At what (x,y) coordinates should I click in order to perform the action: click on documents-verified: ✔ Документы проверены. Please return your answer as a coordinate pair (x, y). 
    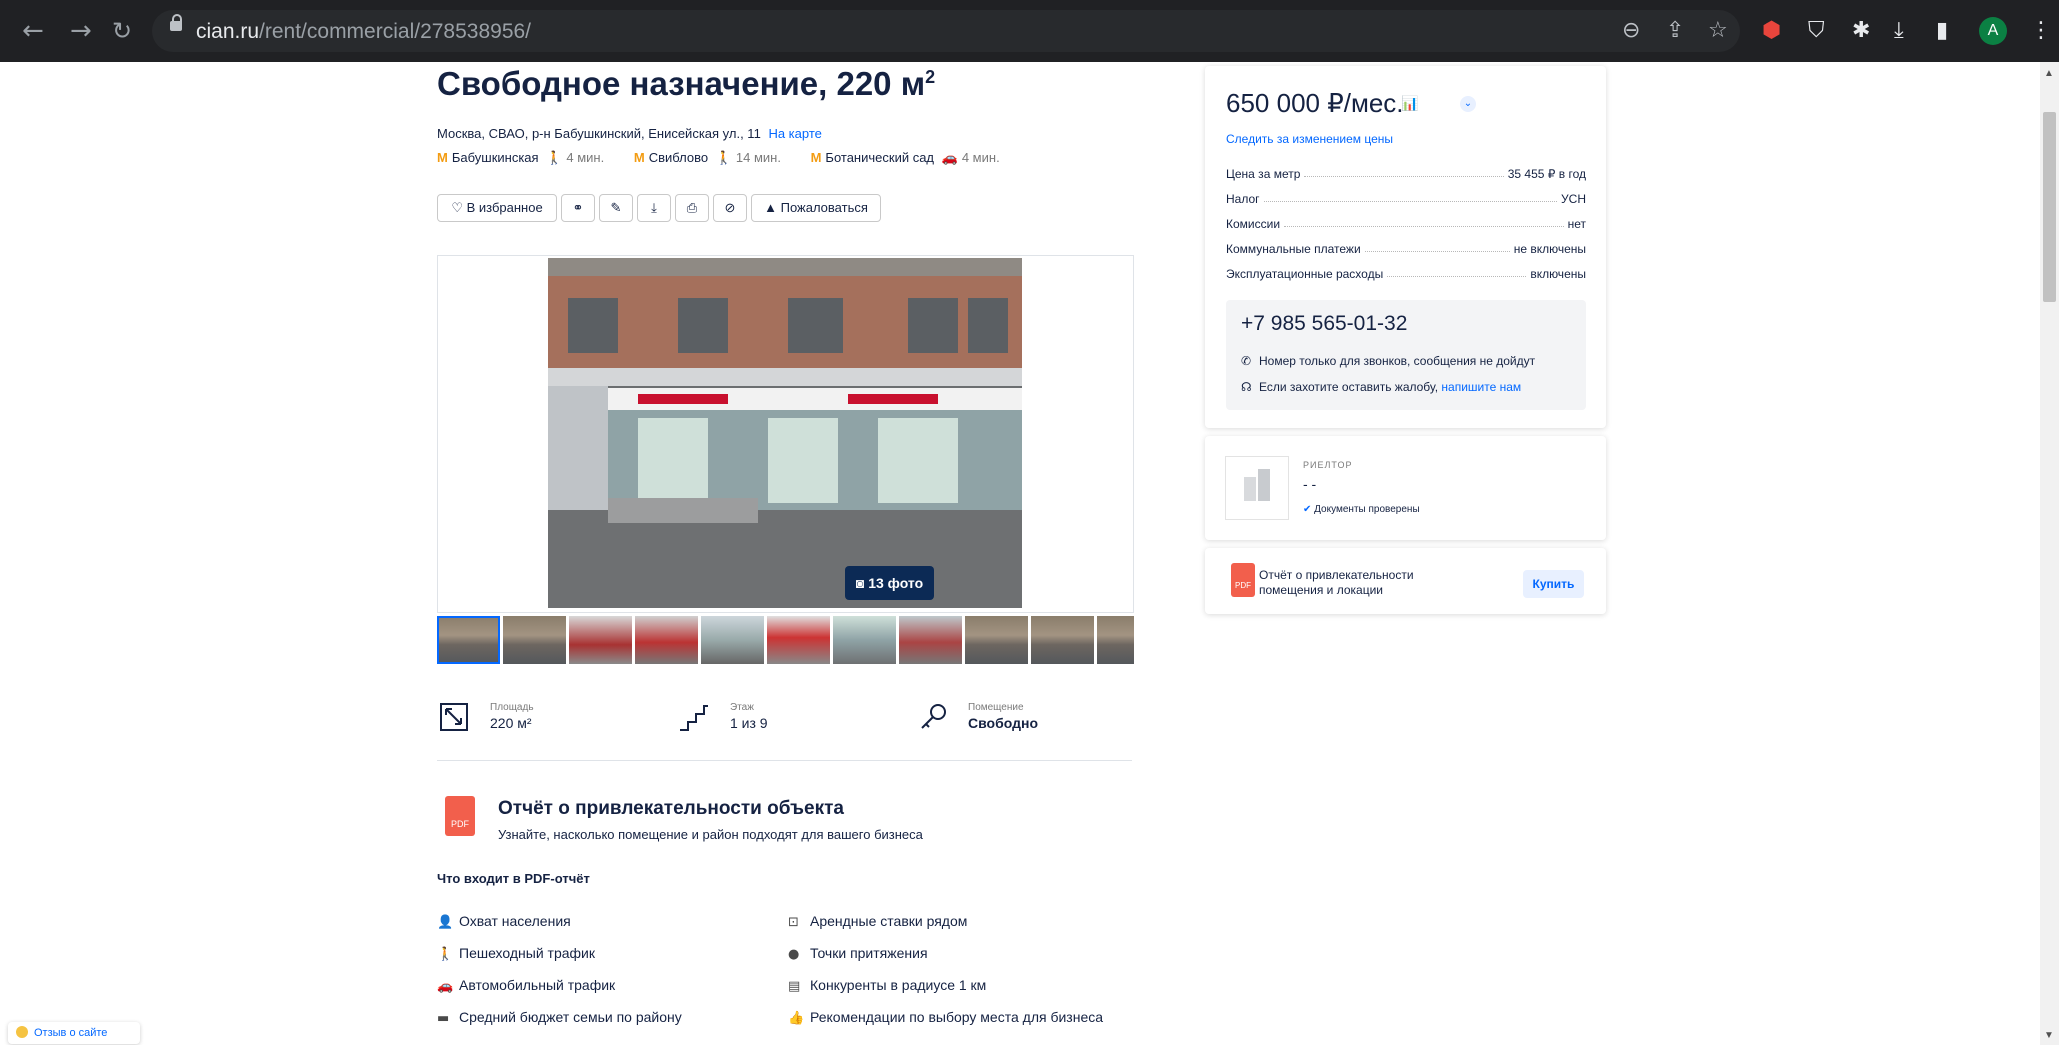
    Looking at the image, I should click on (1361, 509).